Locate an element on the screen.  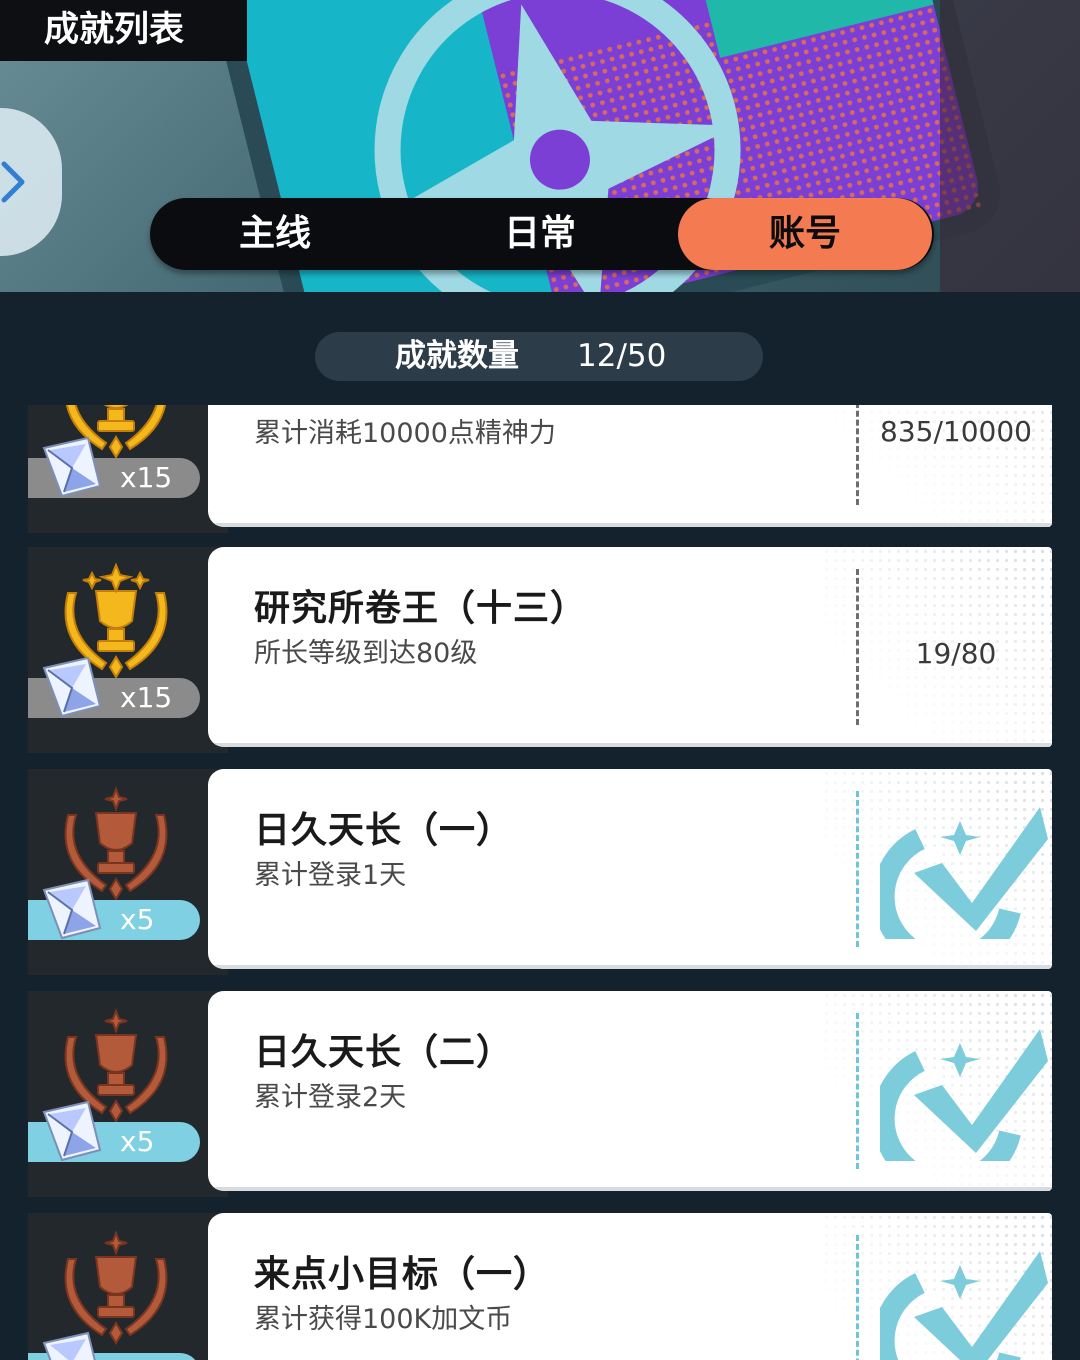
tab-account: 账号 is located at coordinates (805, 234).